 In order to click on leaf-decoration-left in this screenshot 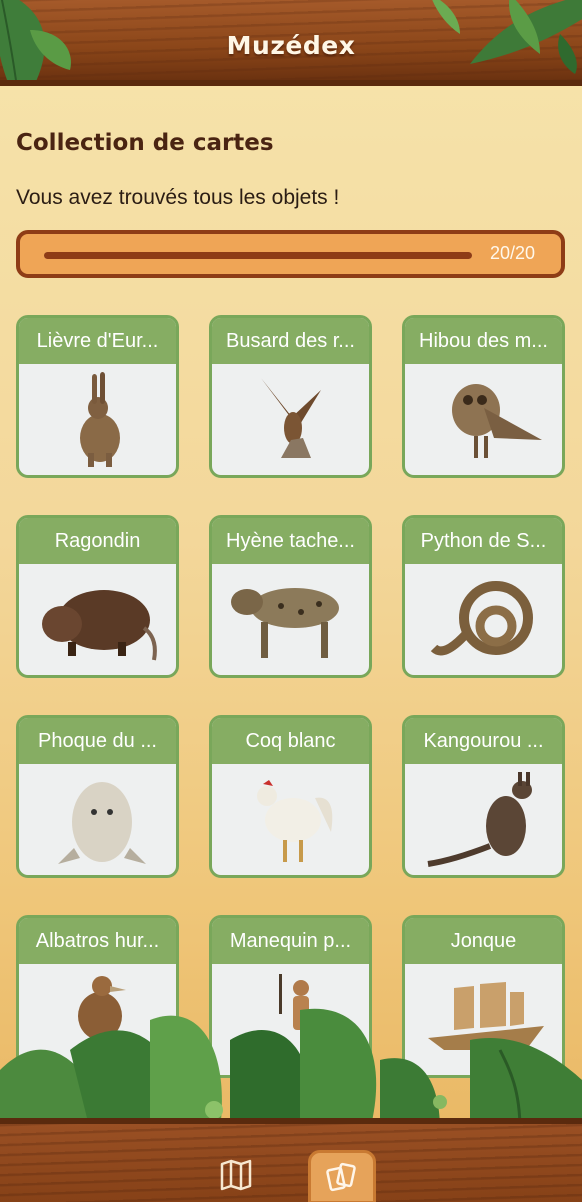, I will do `click(35, 40)`.